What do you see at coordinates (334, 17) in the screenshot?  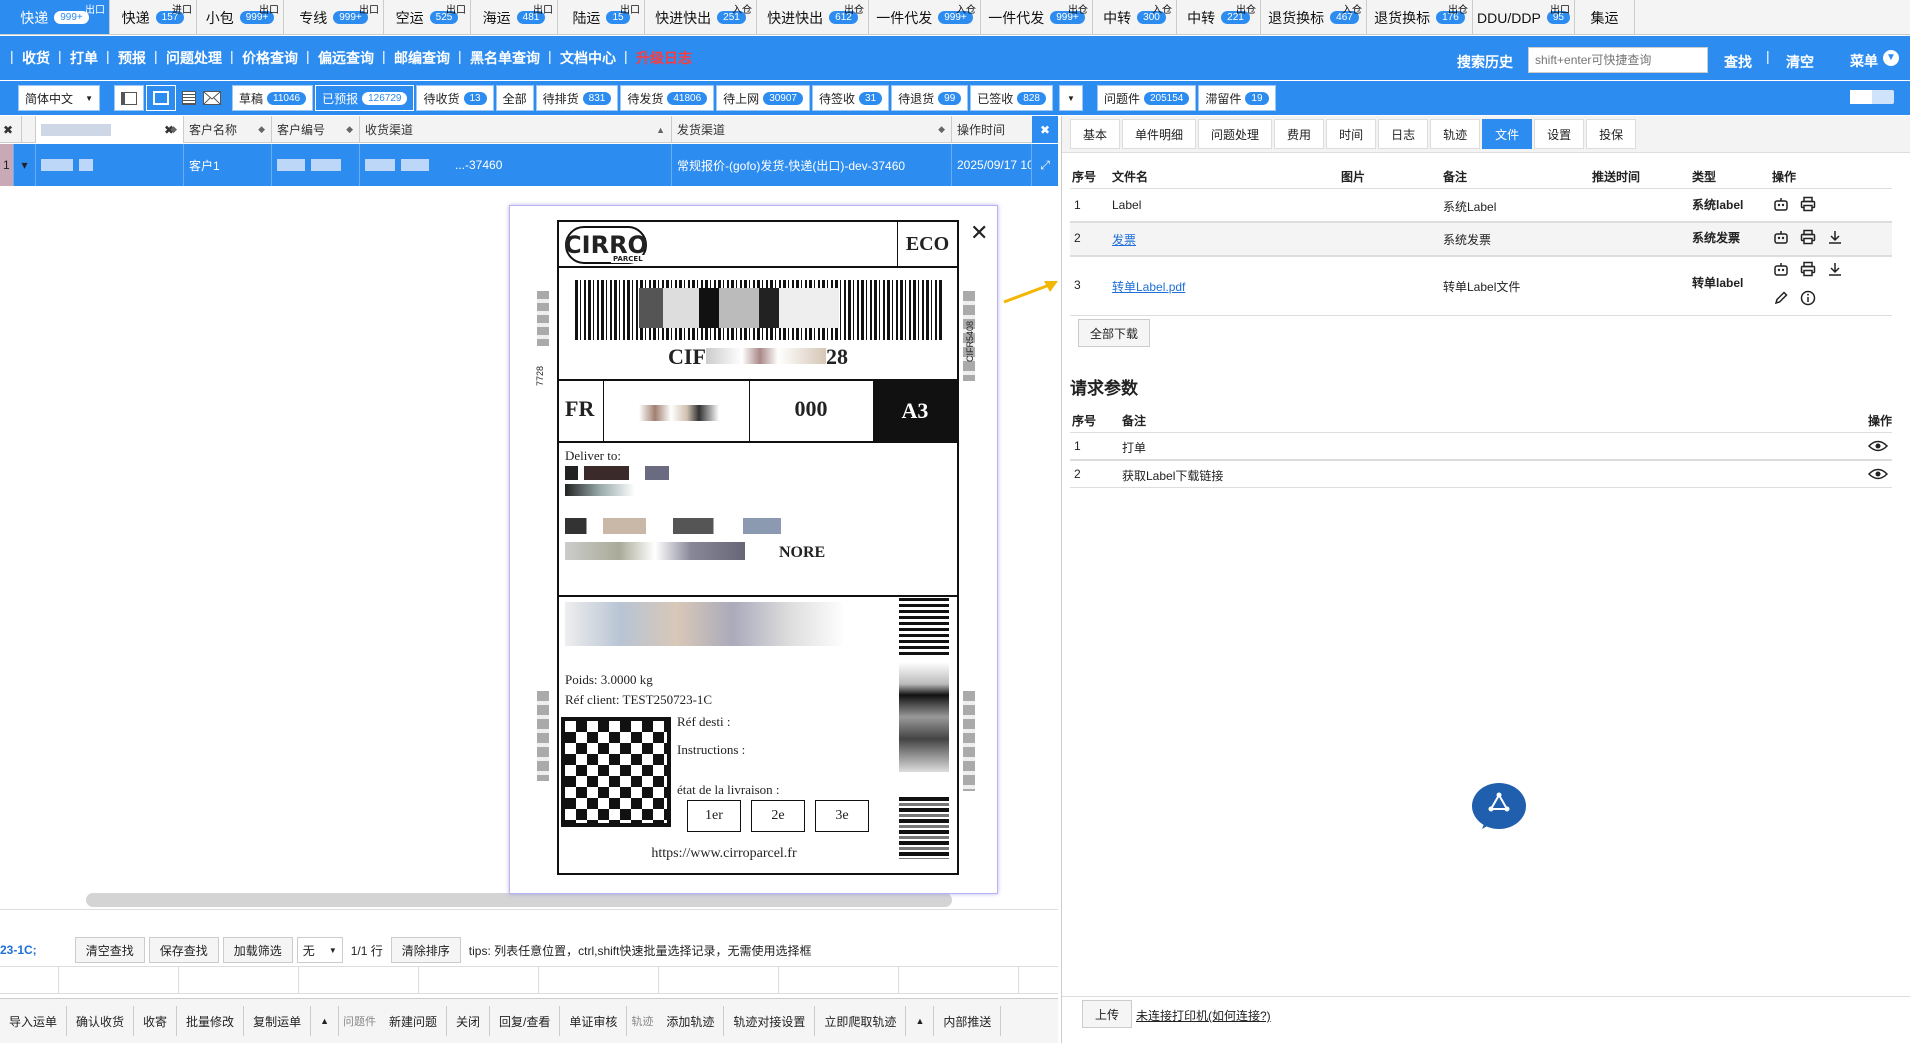 I see `module-tab: 专线 999+ 出口` at bounding box center [334, 17].